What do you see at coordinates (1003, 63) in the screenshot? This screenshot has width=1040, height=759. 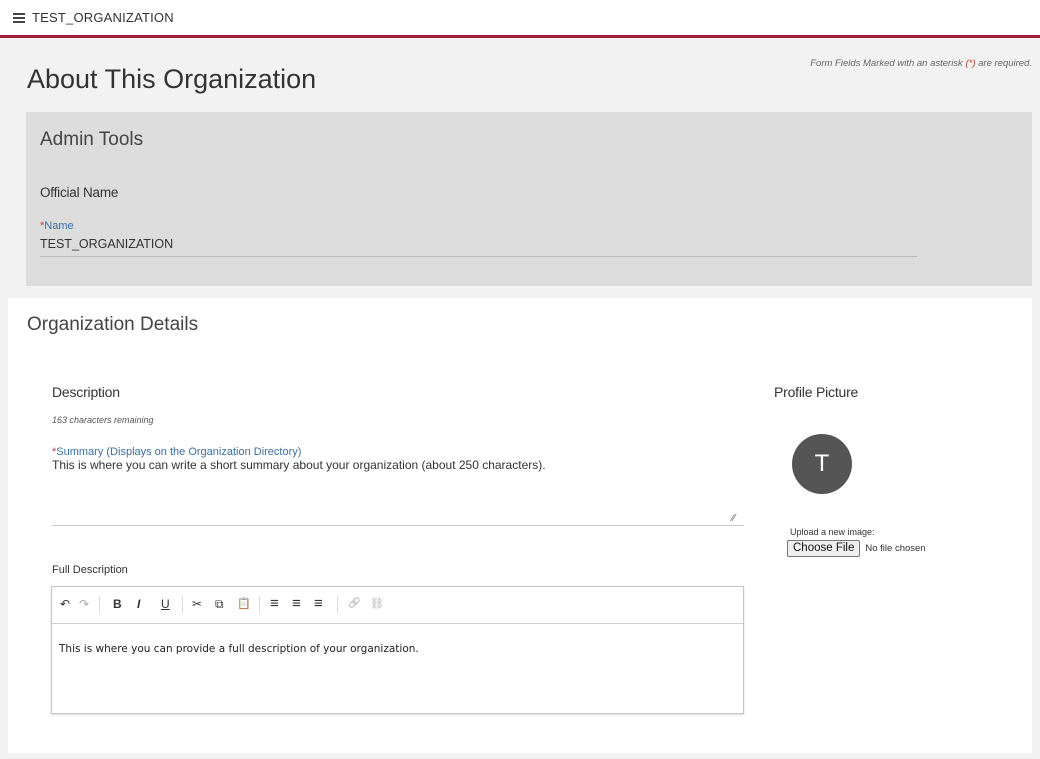 I see `required-note-suffix: are required.` at bounding box center [1003, 63].